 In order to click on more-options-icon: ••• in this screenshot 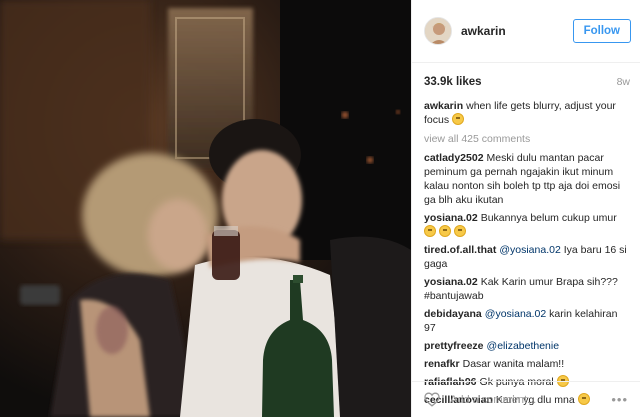, I will do `click(619, 399)`.